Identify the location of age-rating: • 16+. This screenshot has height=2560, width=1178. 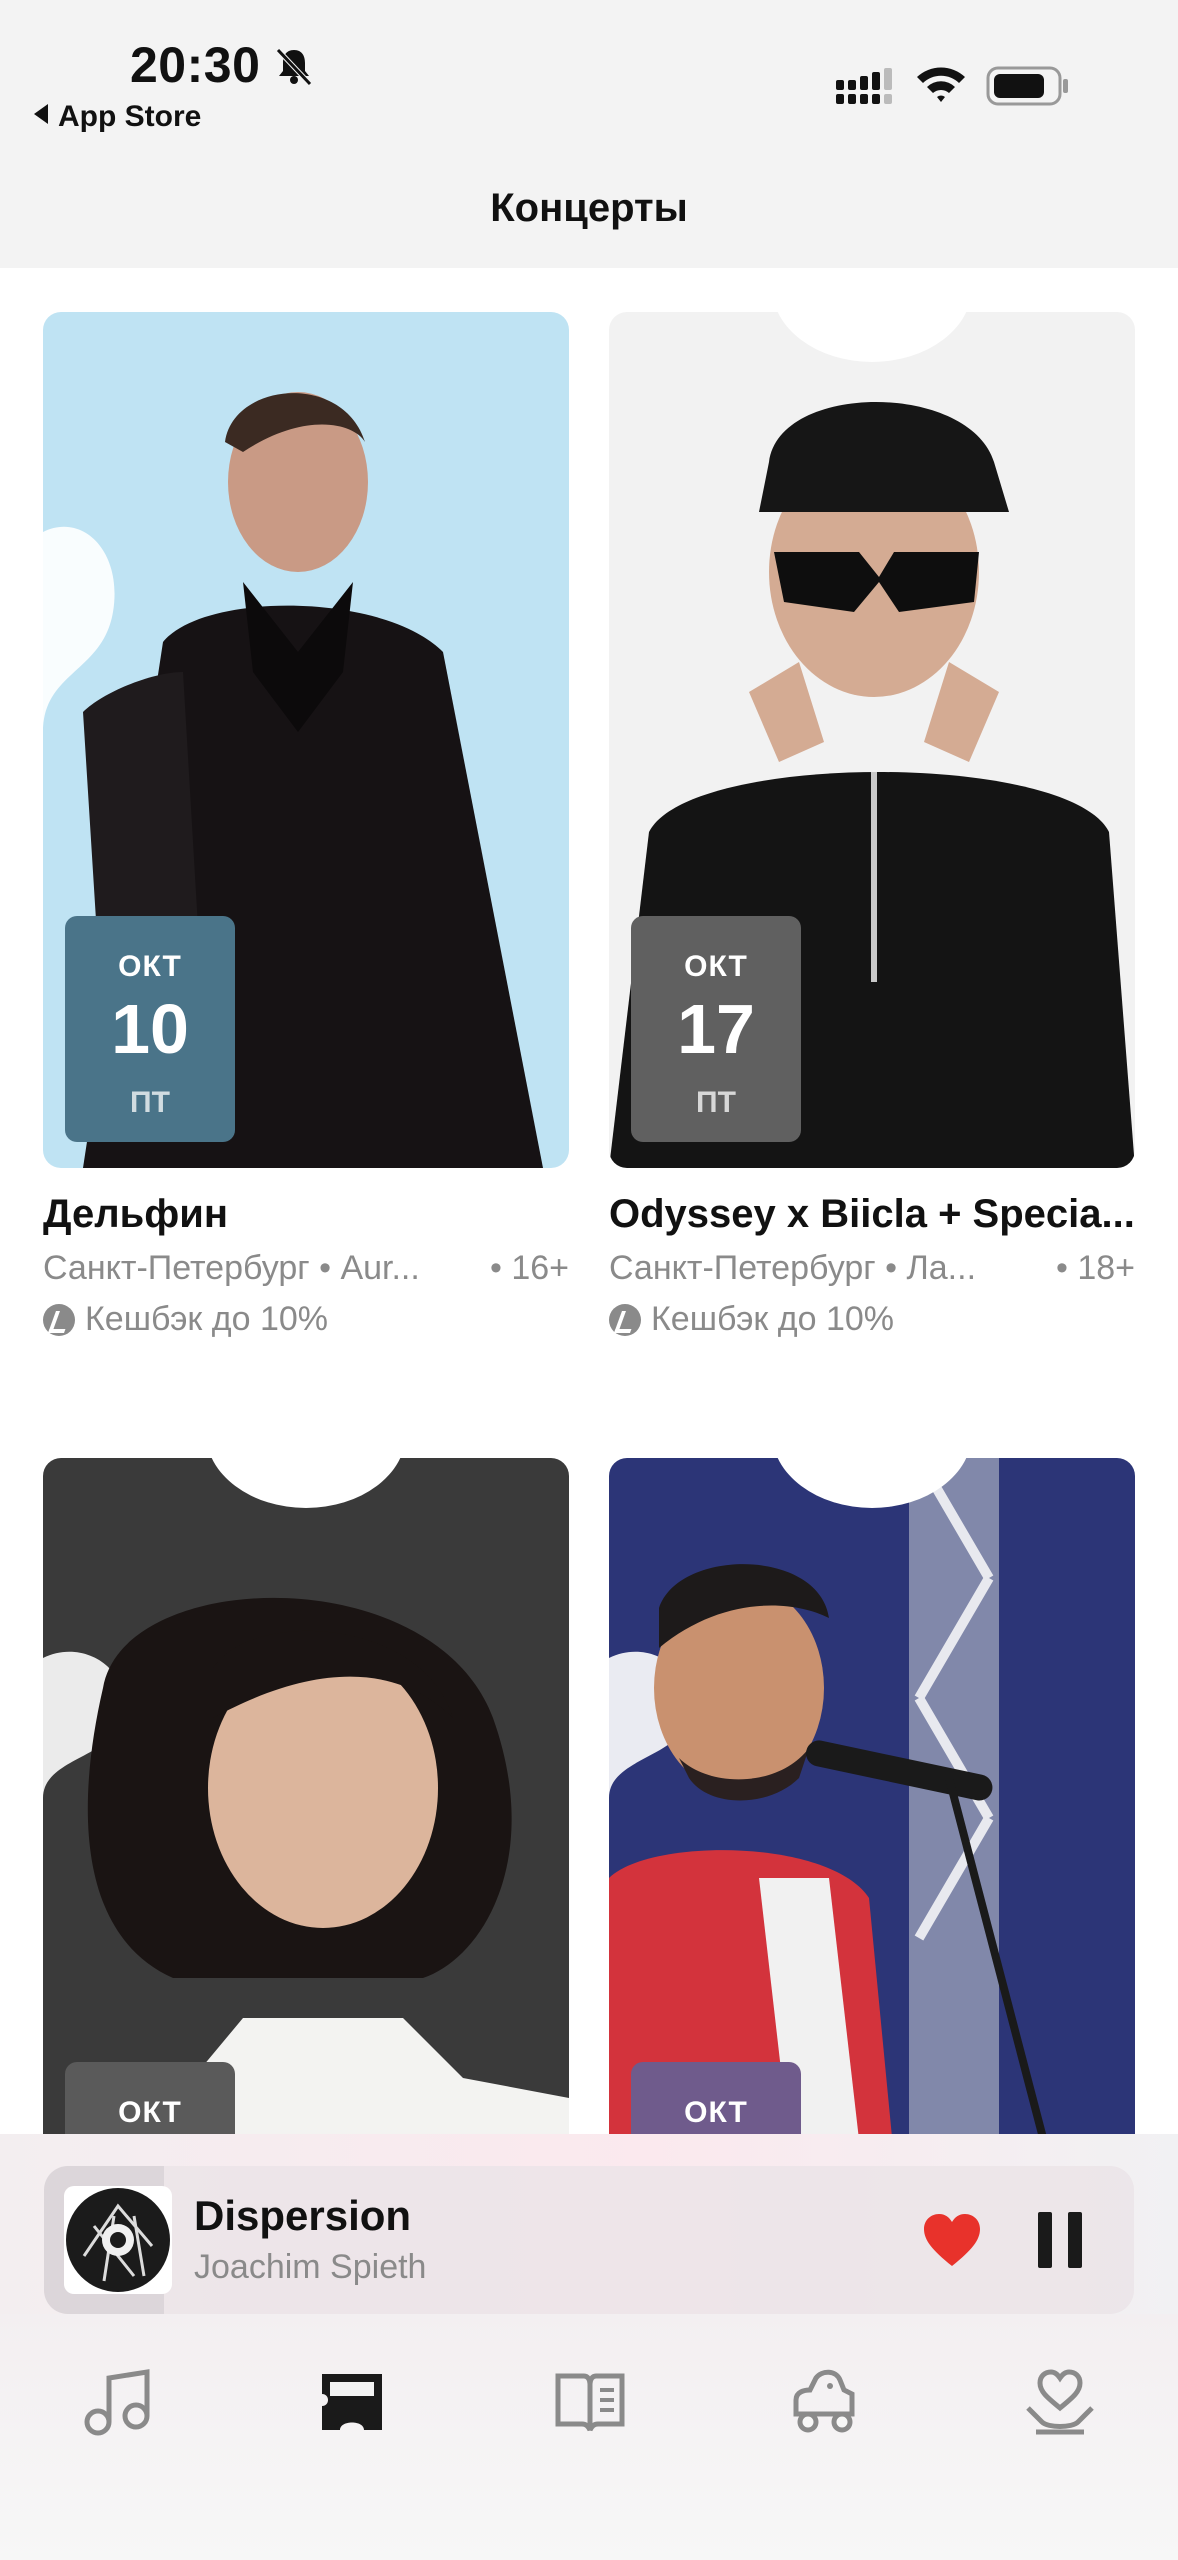
(529, 1268).